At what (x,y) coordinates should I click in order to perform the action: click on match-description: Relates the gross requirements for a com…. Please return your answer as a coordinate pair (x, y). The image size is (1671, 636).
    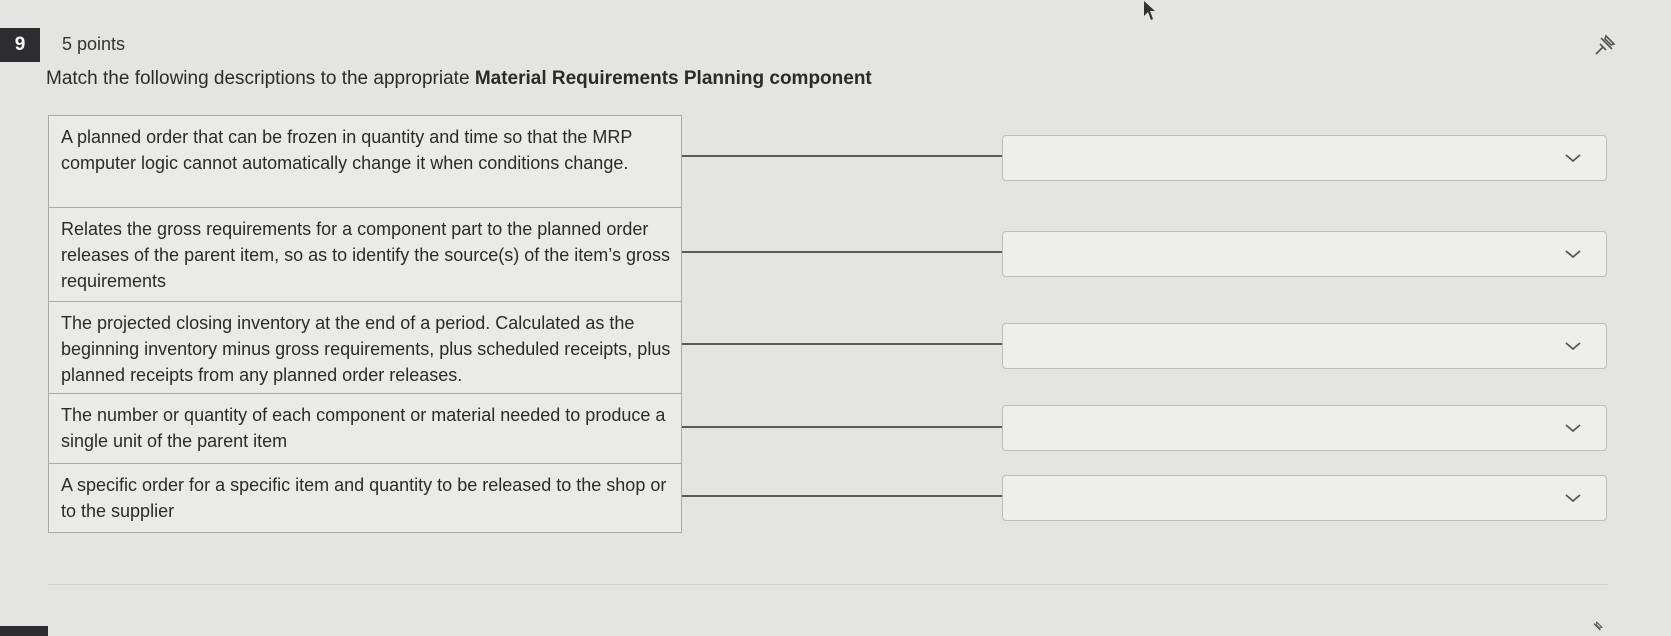
    Looking at the image, I should click on (365, 254).